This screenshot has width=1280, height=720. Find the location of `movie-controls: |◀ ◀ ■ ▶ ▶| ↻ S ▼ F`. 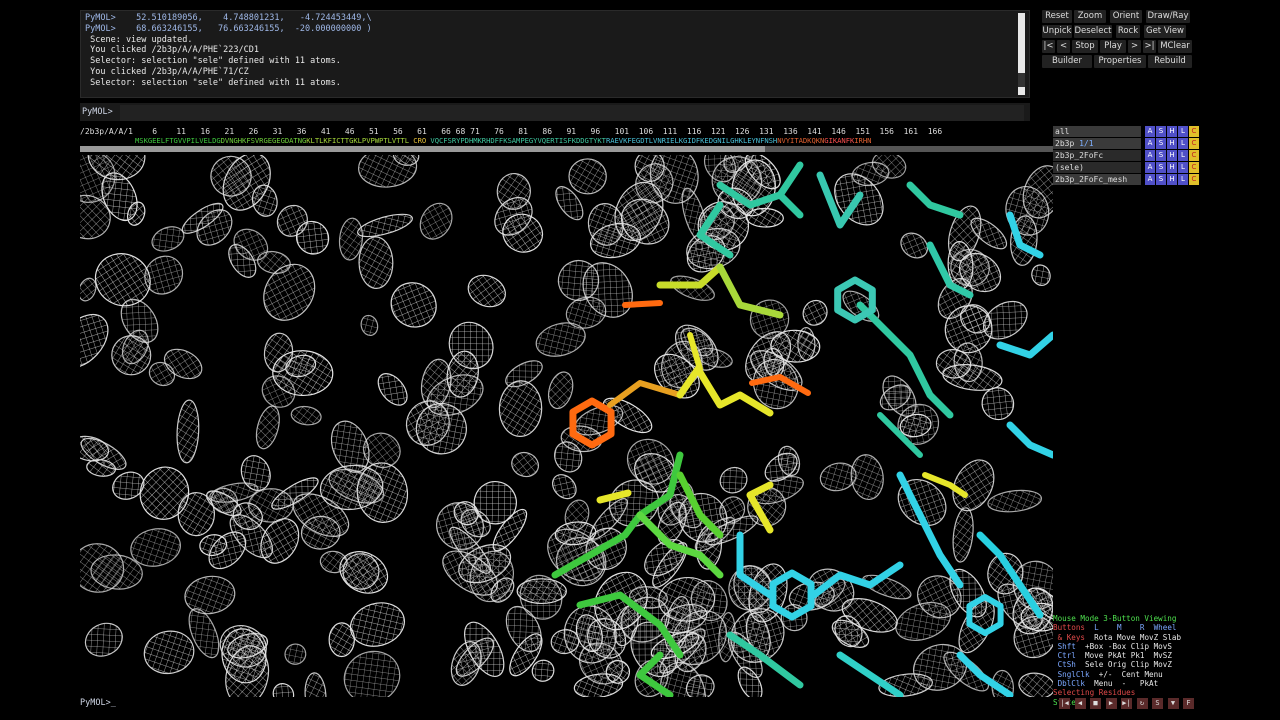

movie-controls: |◀ ◀ ■ ▶ ▶| ↻ S ▼ F is located at coordinates (1126, 704).